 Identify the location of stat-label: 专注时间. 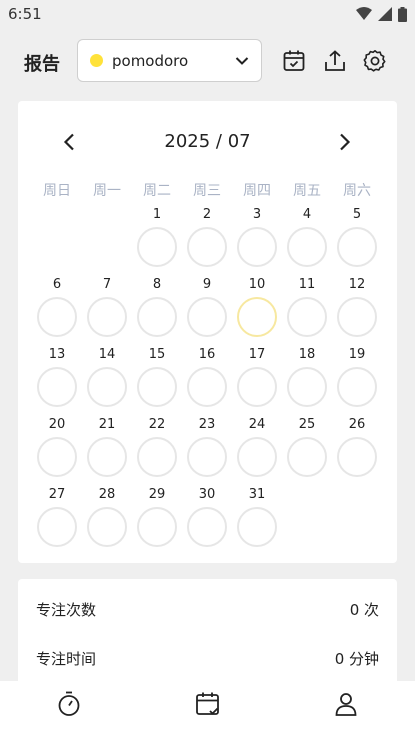
(66, 659).